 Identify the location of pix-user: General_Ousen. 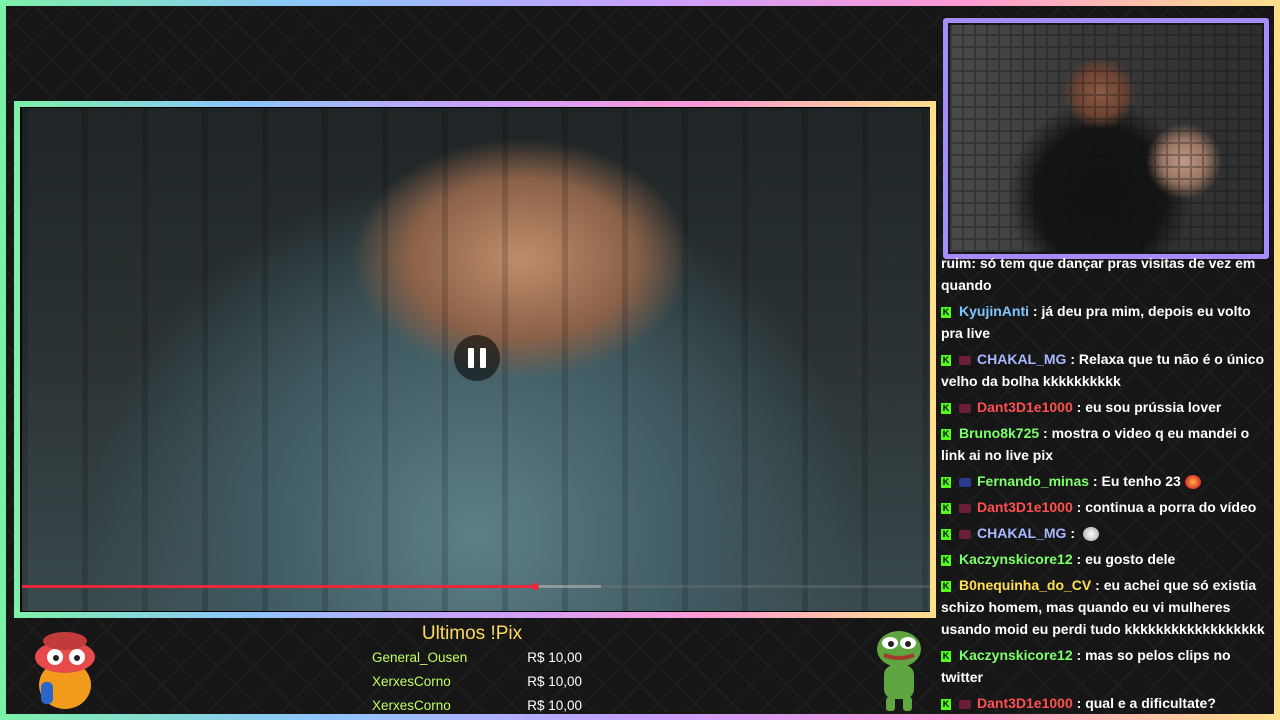
(420, 657).